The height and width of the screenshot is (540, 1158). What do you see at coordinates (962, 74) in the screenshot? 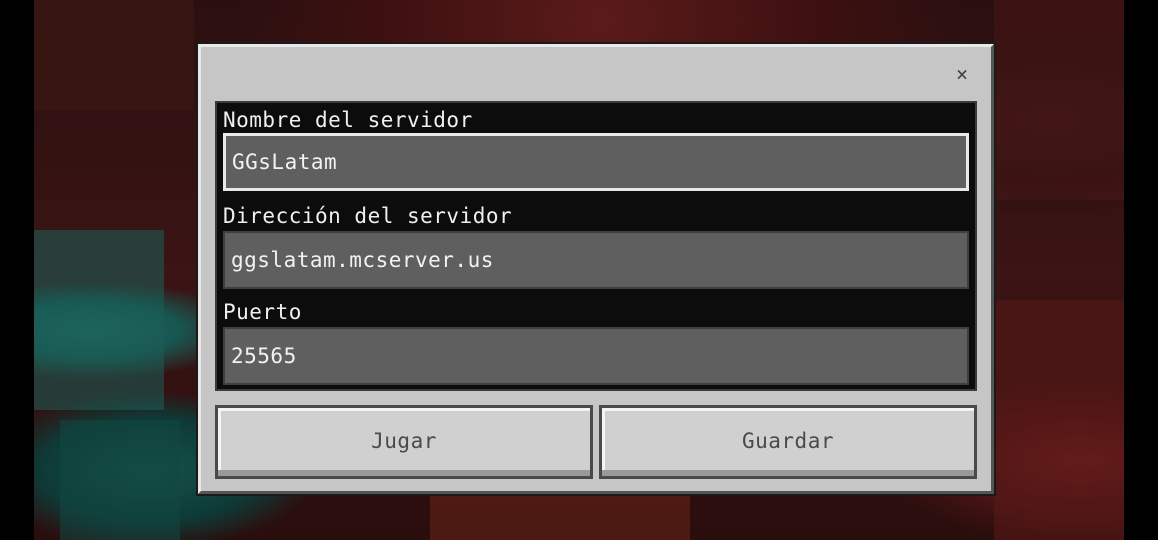
I see `close-icon: ×` at bounding box center [962, 74].